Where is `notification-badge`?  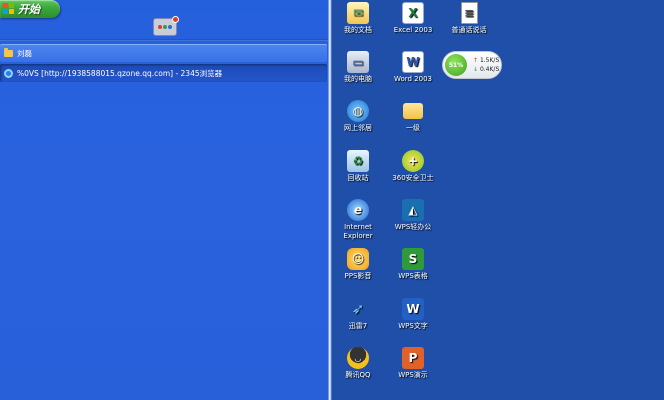 notification-badge is located at coordinates (175, 19).